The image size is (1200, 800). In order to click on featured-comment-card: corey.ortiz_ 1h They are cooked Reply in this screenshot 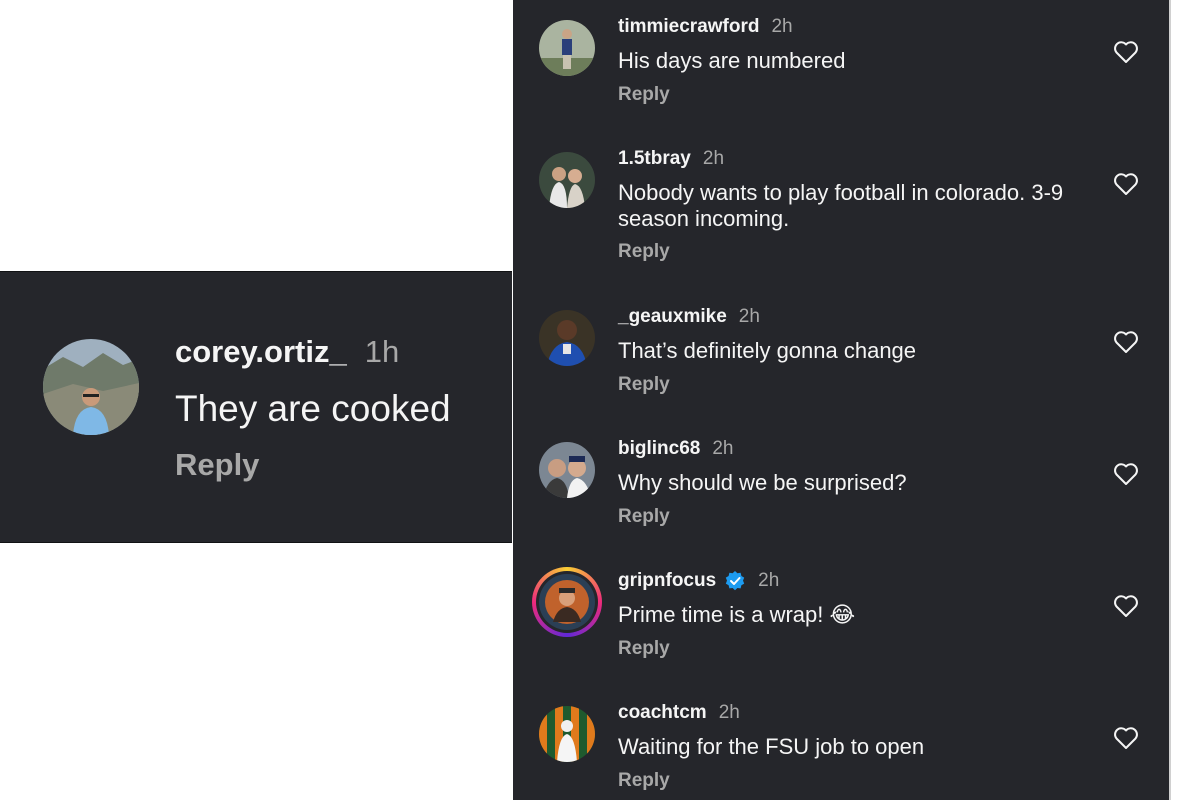, I will do `click(256, 407)`.